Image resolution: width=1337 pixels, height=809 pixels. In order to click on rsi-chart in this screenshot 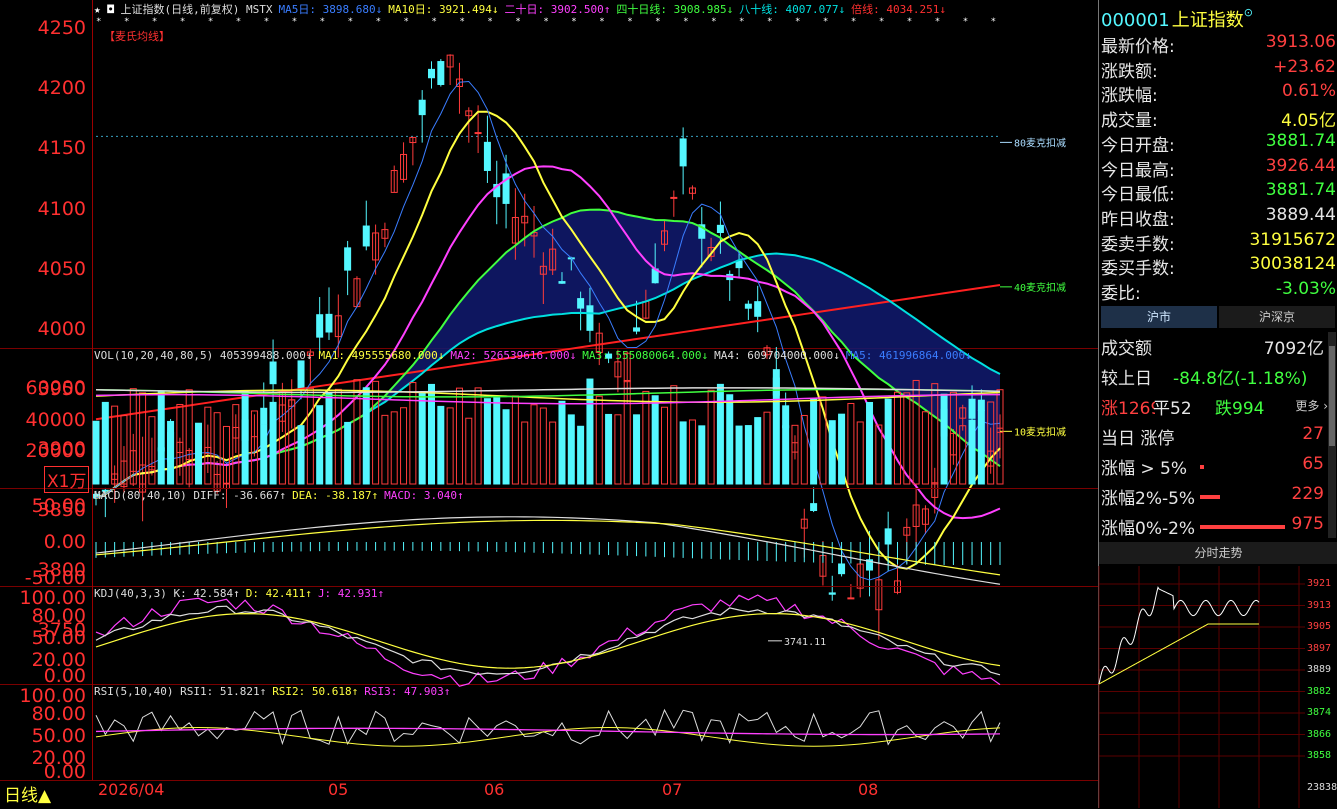, I will do `click(549, 732)`.